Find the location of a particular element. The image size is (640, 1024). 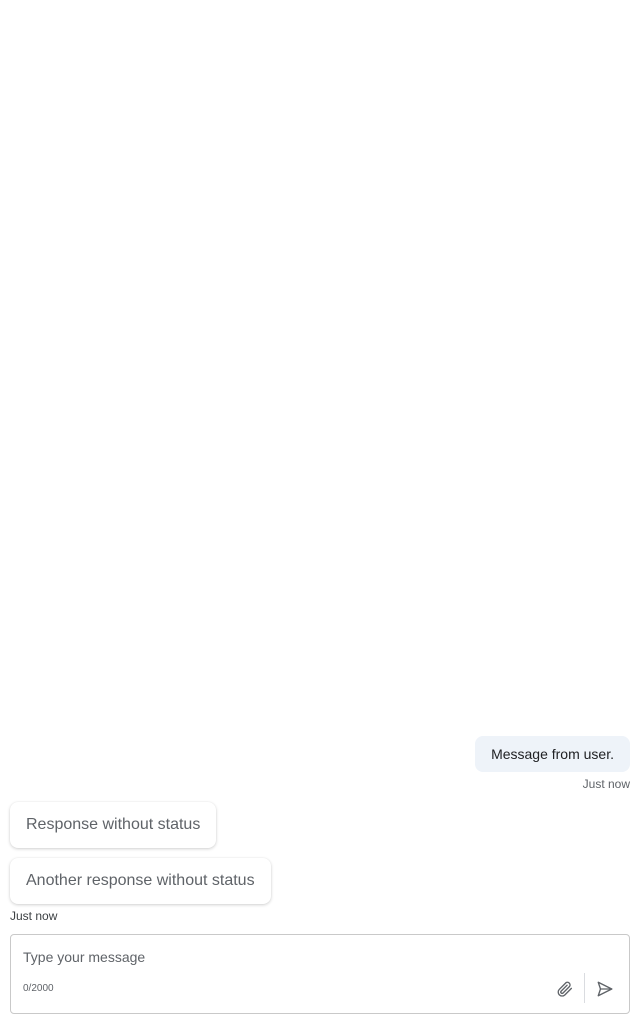

bot-response-bubble: Another response without status is located at coordinates (140, 881).